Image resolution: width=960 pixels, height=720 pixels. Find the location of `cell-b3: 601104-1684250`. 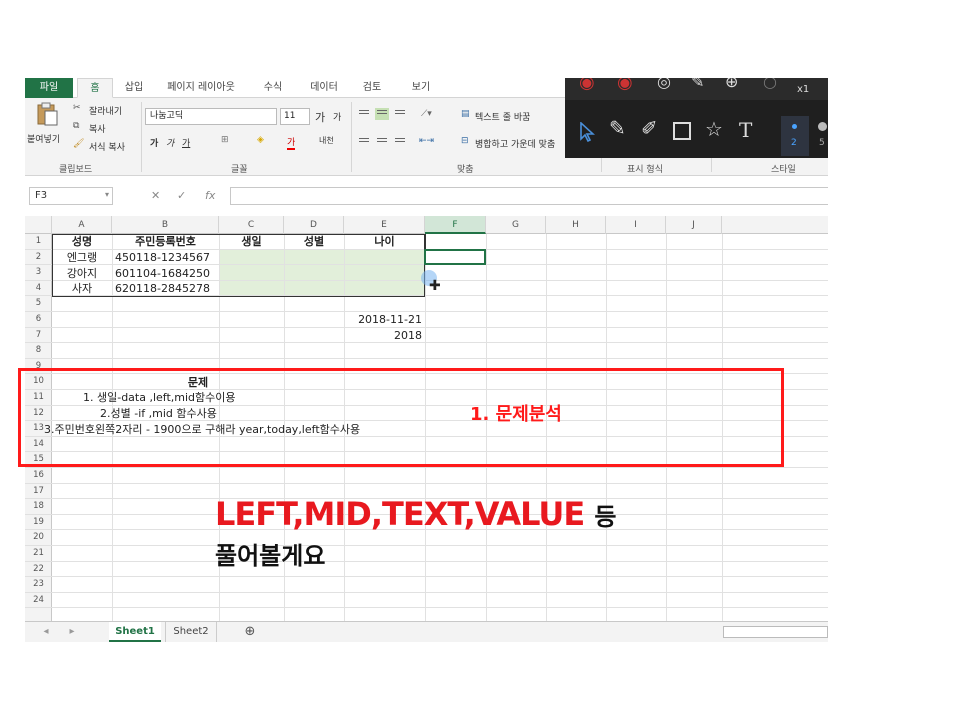

cell-b3: 601104-1684250 is located at coordinates (165, 274).